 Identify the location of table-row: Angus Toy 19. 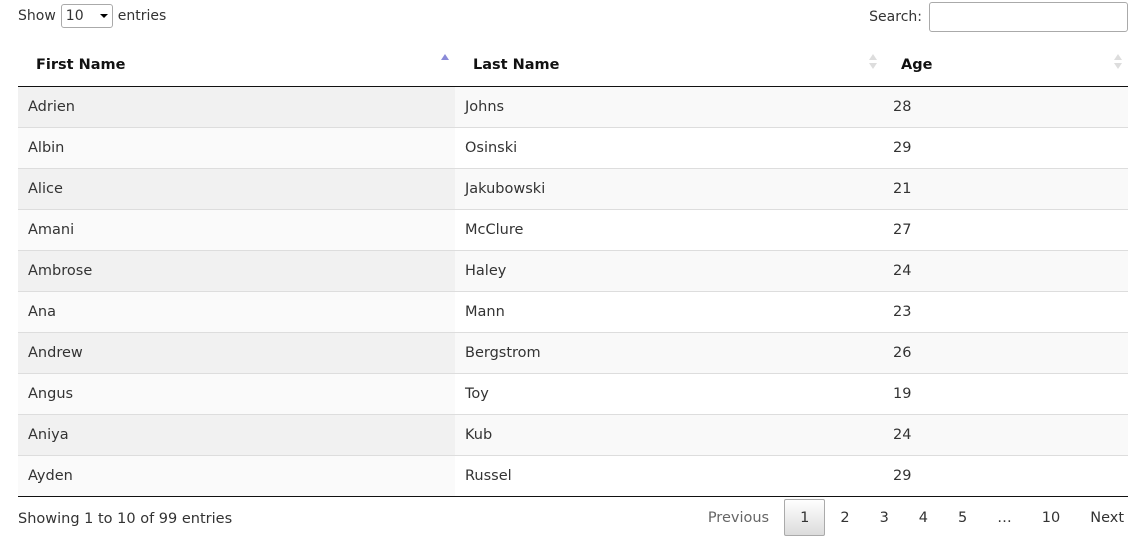
(573, 394).